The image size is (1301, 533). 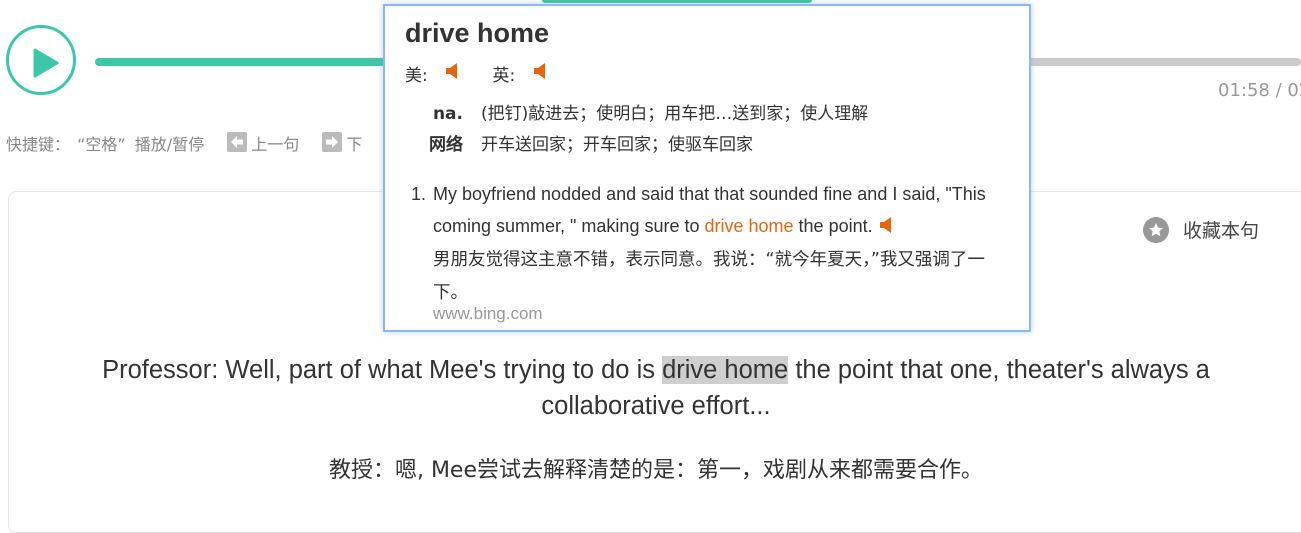 What do you see at coordinates (446, 145) in the screenshot?
I see `definition-pos: 网络` at bounding box center [446, 145].